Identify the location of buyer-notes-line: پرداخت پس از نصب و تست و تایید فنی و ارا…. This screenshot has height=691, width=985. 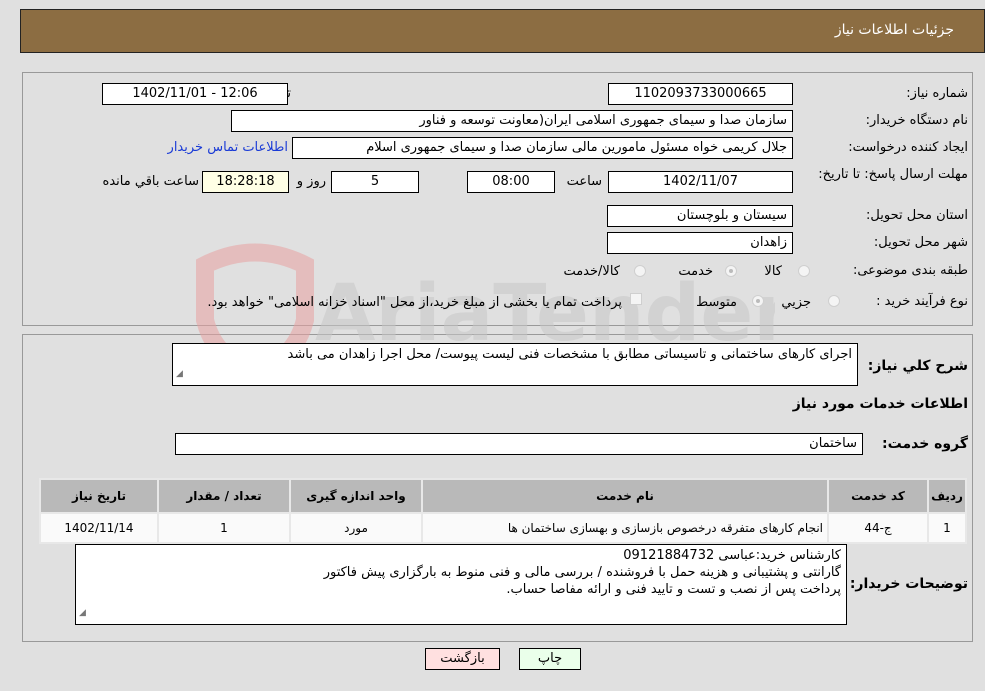
(673, 589).